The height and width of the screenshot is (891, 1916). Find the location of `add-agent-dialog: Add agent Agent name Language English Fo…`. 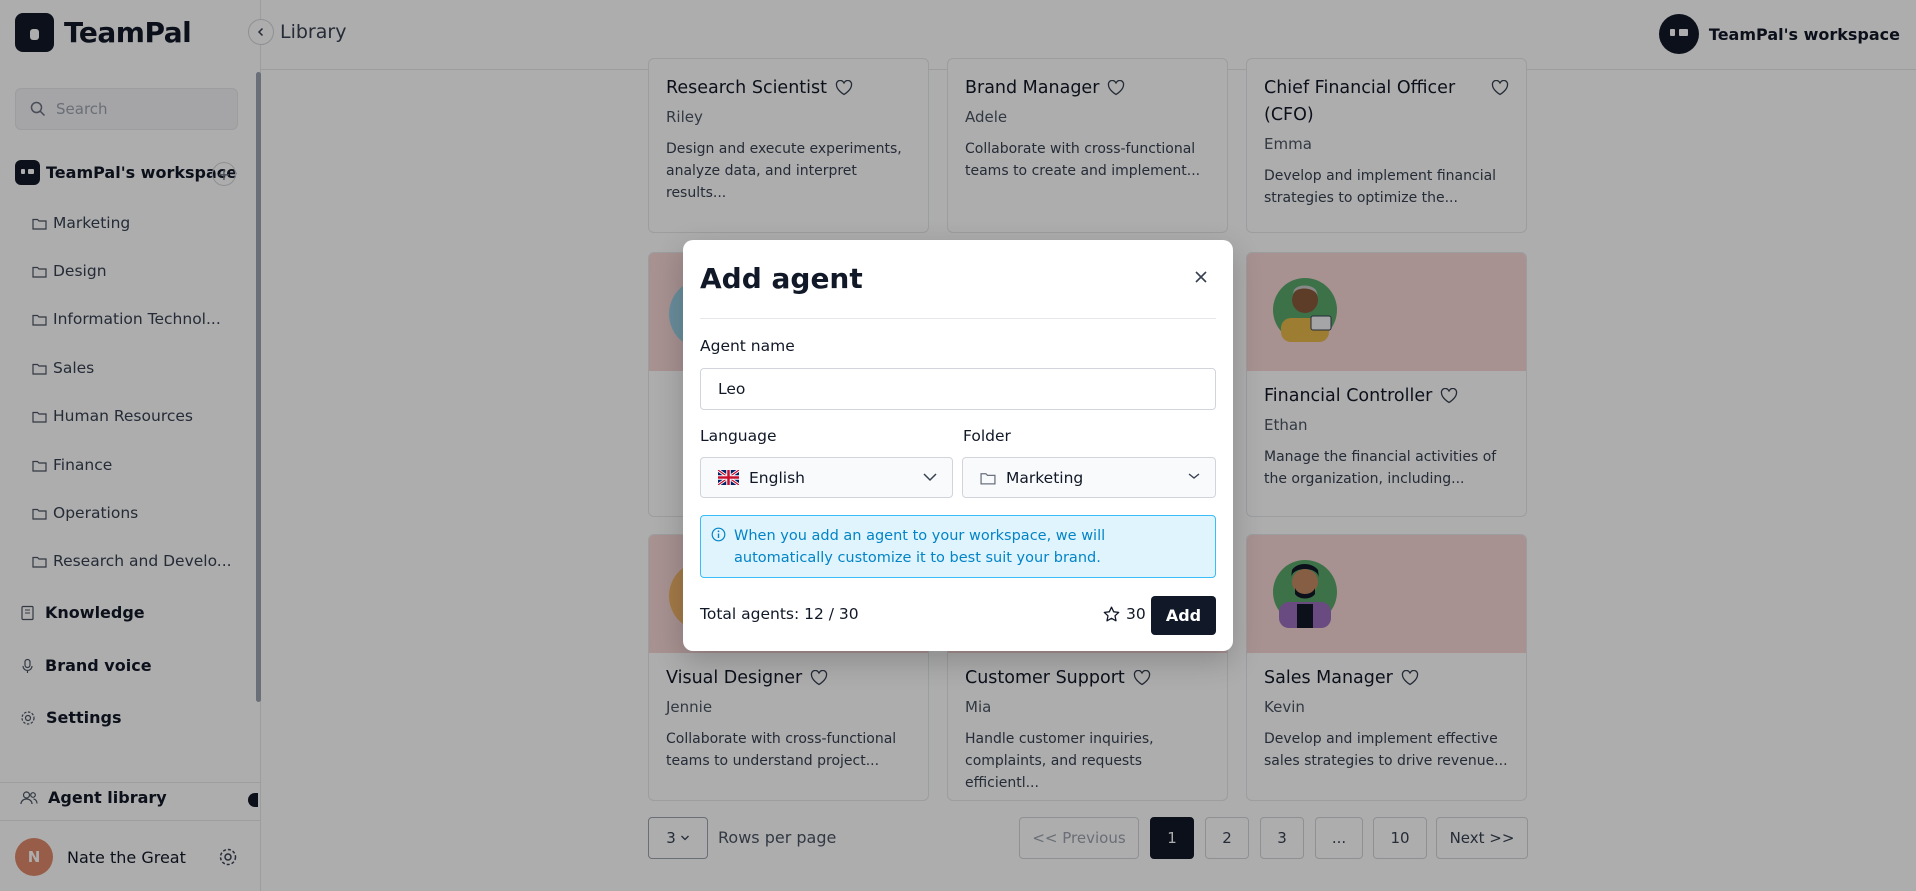

add-agent-dialog: Add agent Agent name Language English Fo… is located at coordinates (958, 445).